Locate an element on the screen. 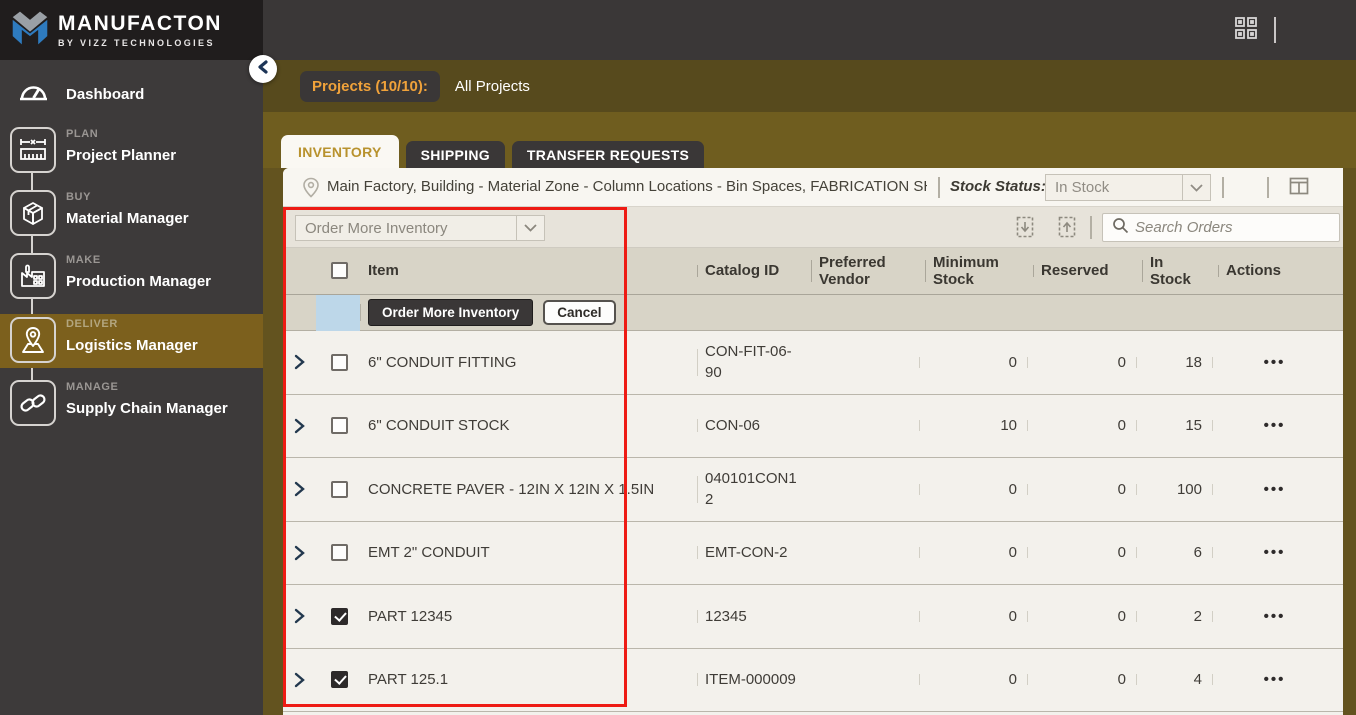 The height and width of the screenshot is (715, 1356). stock-status-label: Stock Status: is located at coordinates (998, 186).